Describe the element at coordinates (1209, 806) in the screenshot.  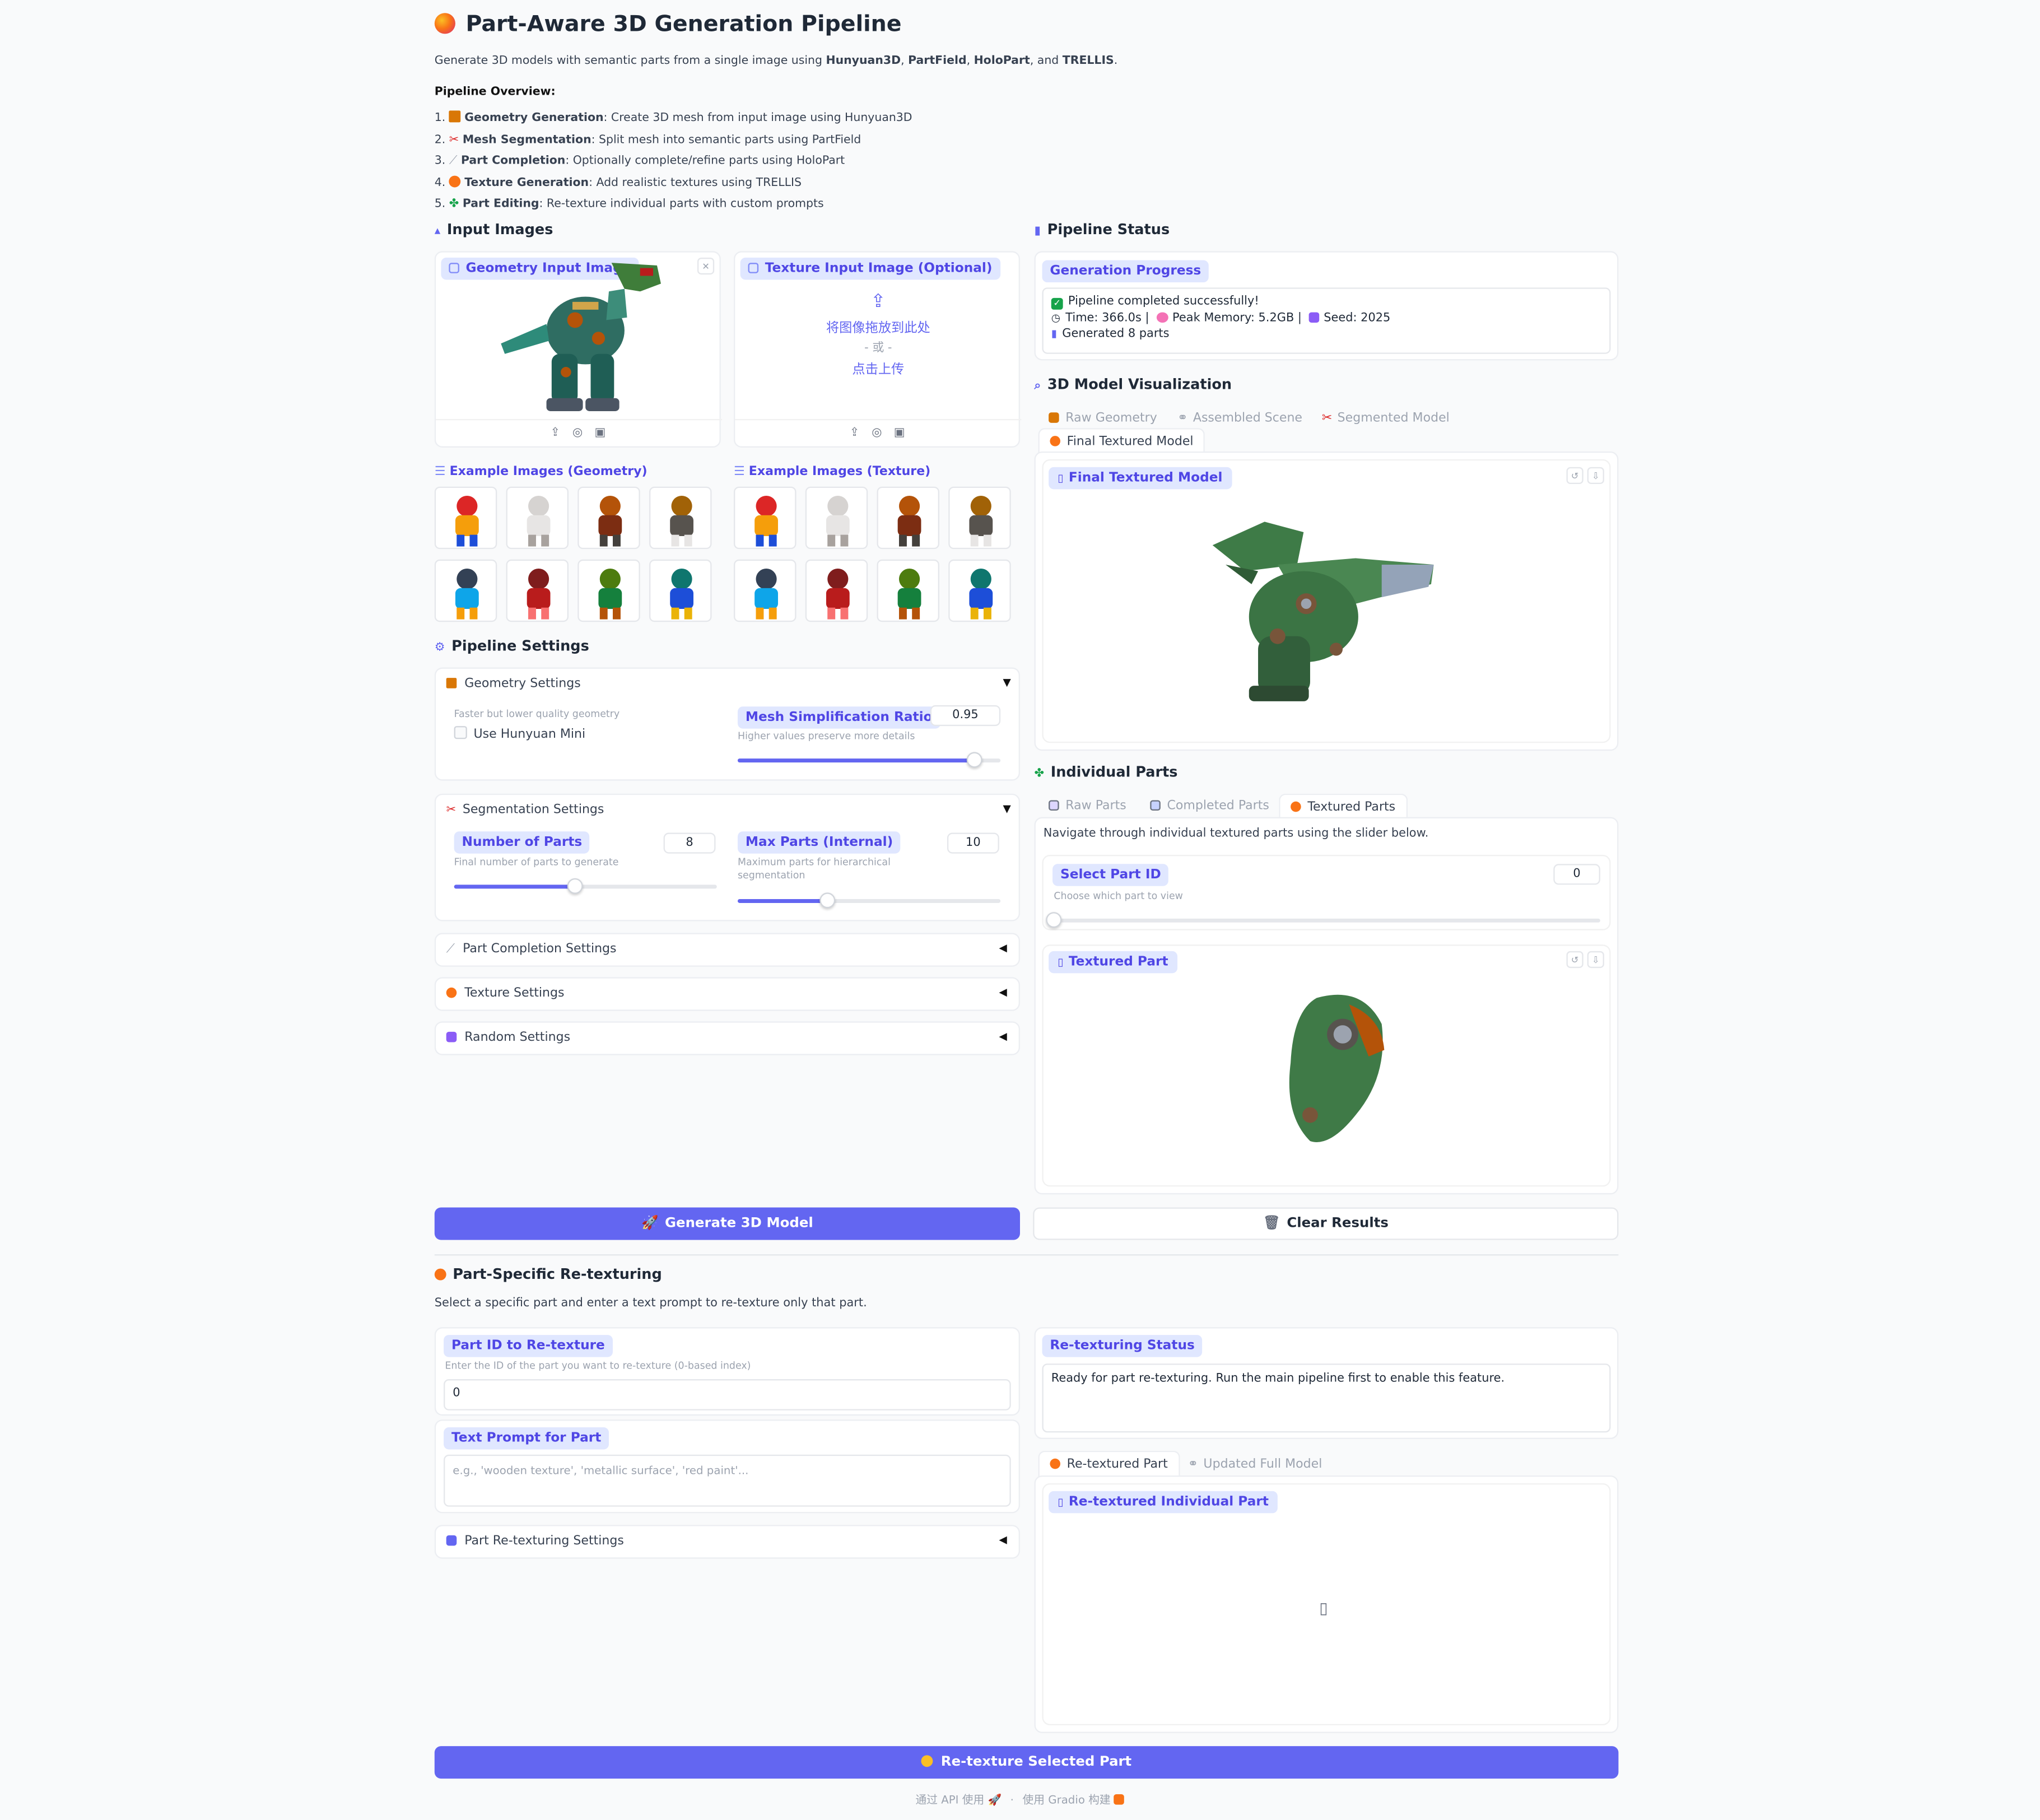
I see `tab-completed-parts: Completed Parts` at that location.